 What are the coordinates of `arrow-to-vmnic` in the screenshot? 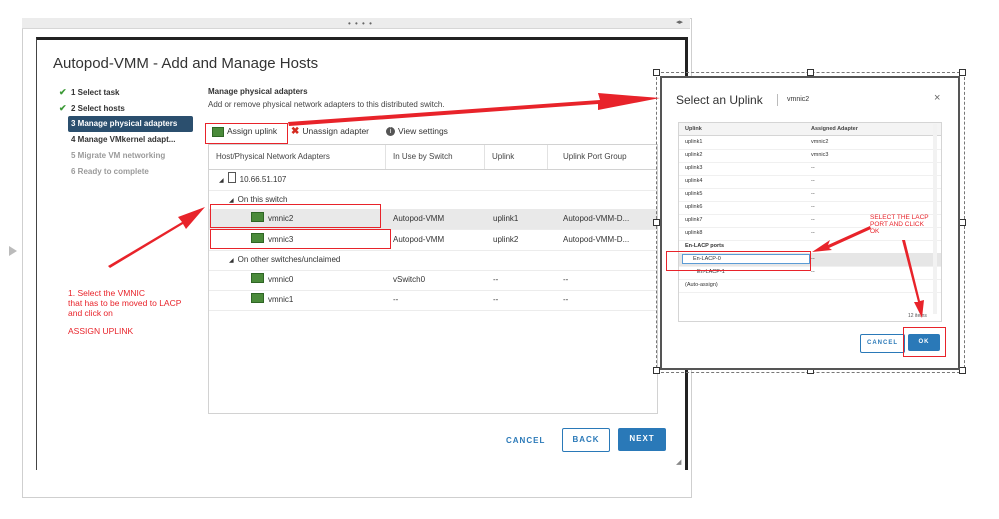 It's located at (156, 237).